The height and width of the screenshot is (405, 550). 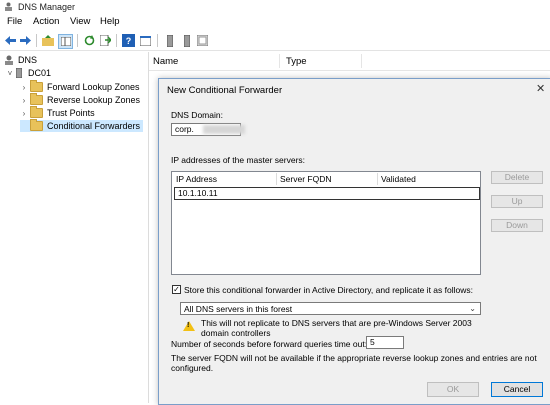 What do you see at coordinates (80, 21) in the screenshot?
I see `menu-view: View` at bounding box center [80, 21].